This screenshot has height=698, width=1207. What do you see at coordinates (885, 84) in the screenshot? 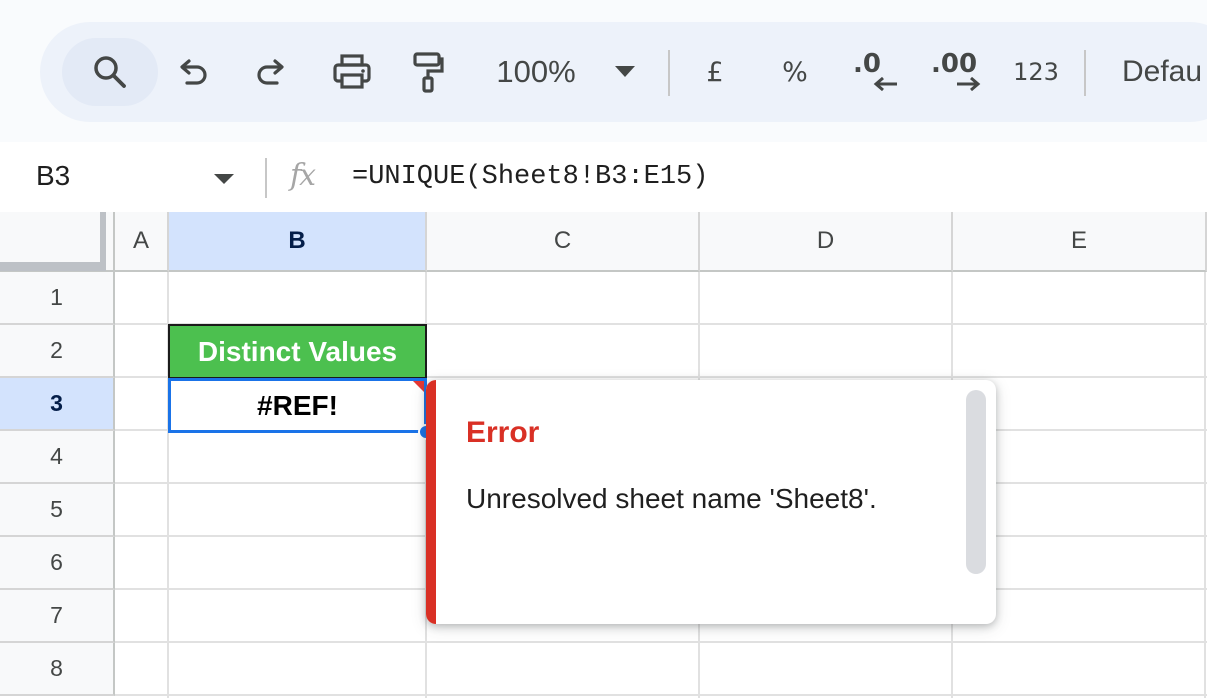
I see `arrow-left-icon` at bounding box center [885, 84].